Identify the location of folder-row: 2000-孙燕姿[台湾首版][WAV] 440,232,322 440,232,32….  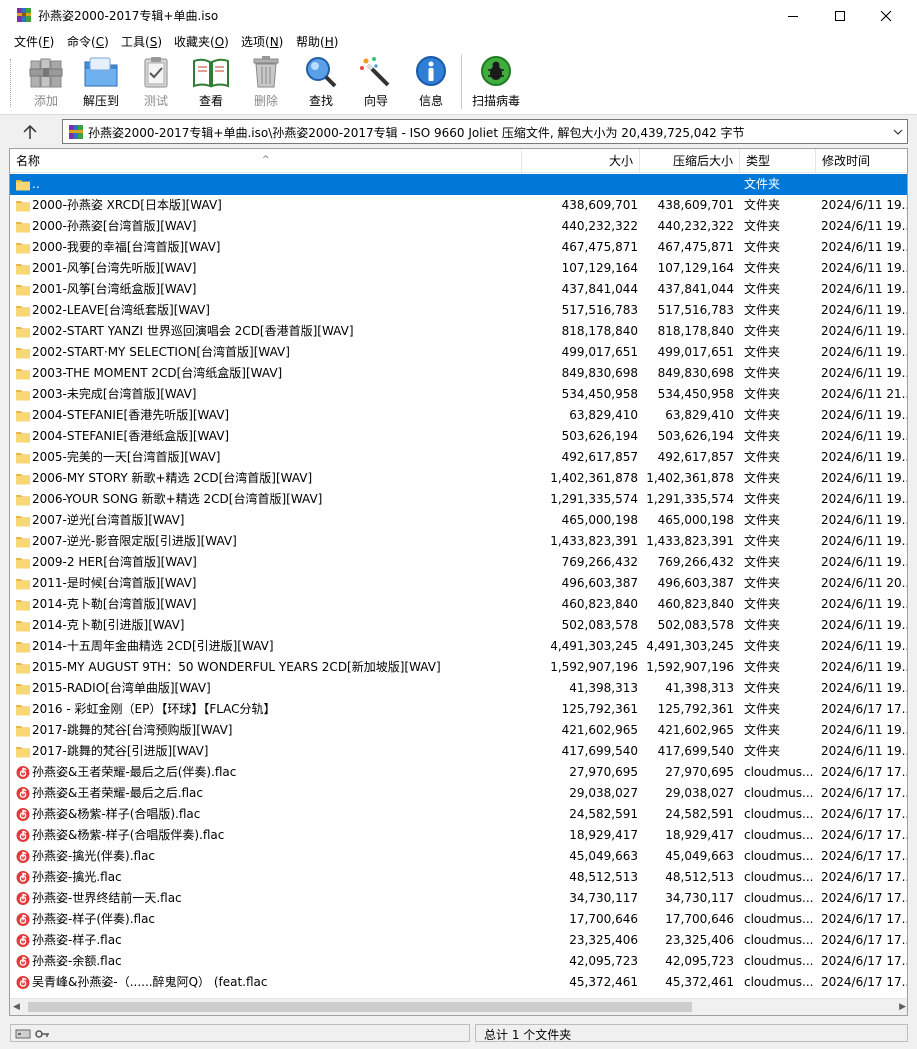
(458, 226).